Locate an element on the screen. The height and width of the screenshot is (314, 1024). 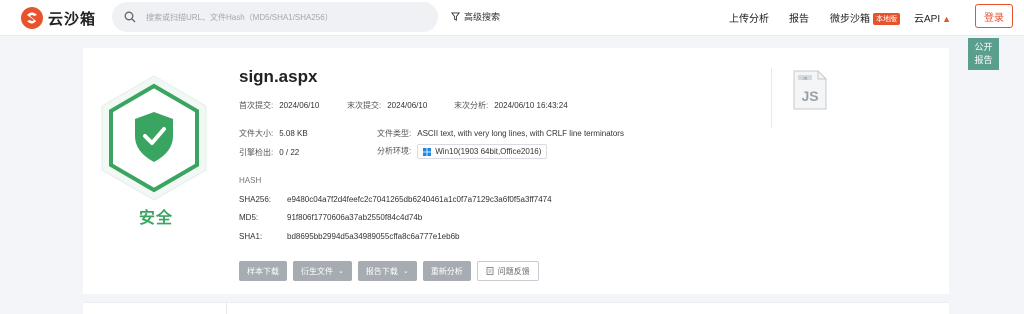
analysis-env: 分析环境: Win10(1903 64bit,Office2016) is located at coordinates (462, 151).